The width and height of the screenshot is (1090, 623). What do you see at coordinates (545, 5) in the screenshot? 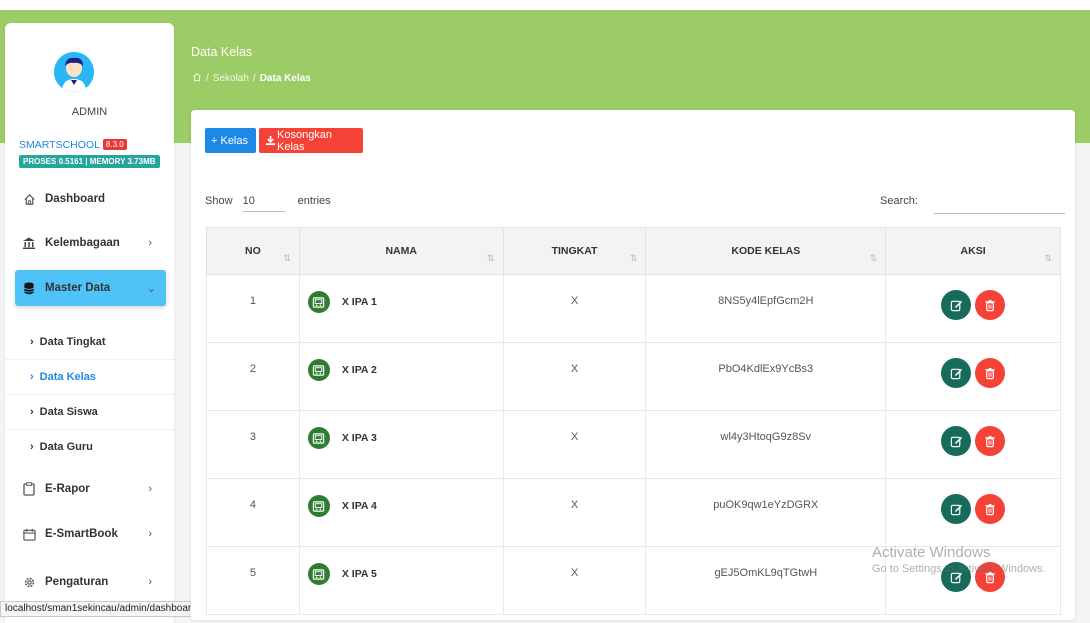
I see `top-strip` at bounding box center [545, 5].